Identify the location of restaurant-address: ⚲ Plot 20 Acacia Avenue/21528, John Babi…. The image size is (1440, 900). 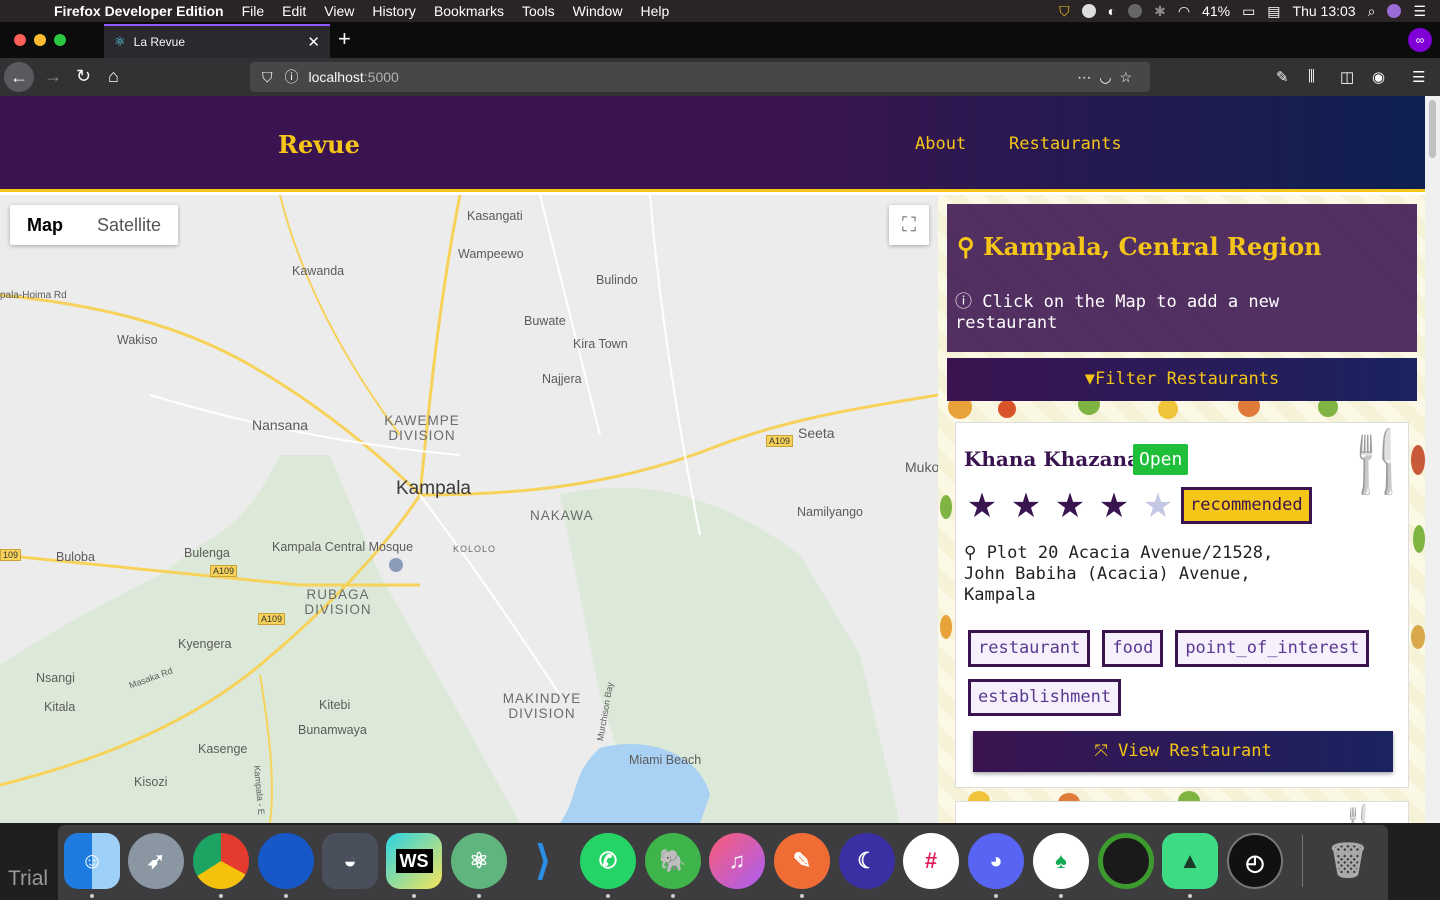
(1134, 574).